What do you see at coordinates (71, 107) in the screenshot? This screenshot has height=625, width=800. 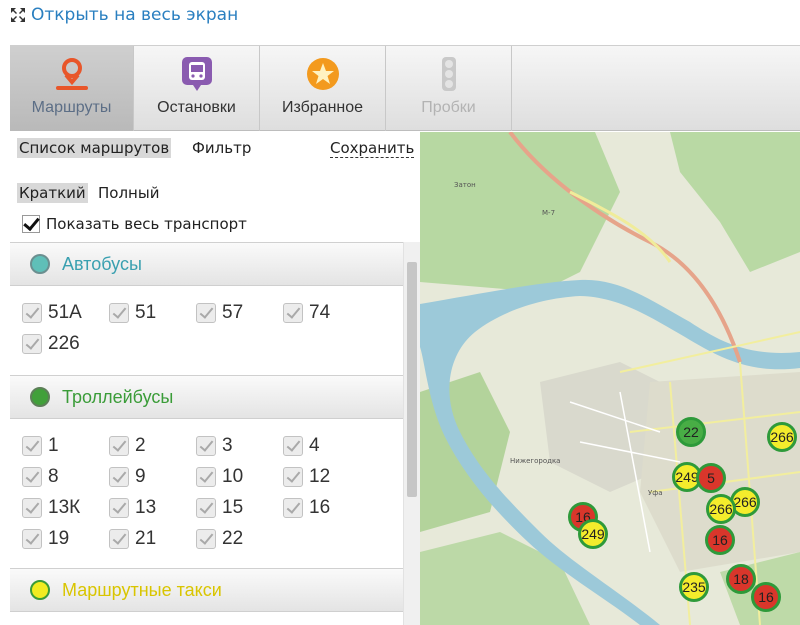 I see `tab-routes-label: Маршруты` at bounding box center [71, 107].